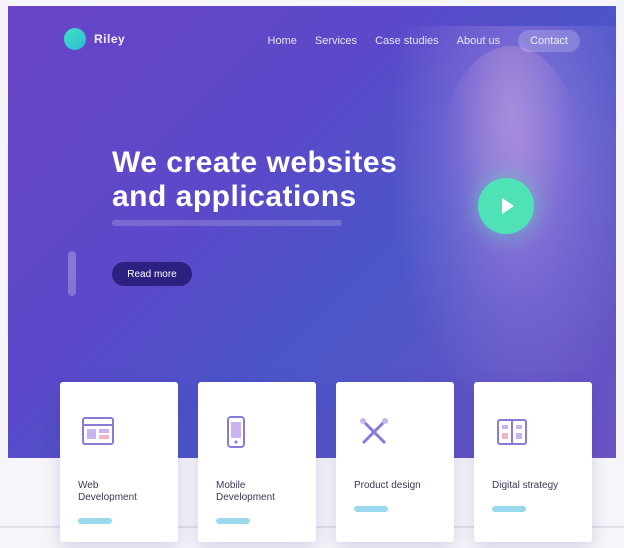  I want to click on brand-name: Riley, so click(110, 39).